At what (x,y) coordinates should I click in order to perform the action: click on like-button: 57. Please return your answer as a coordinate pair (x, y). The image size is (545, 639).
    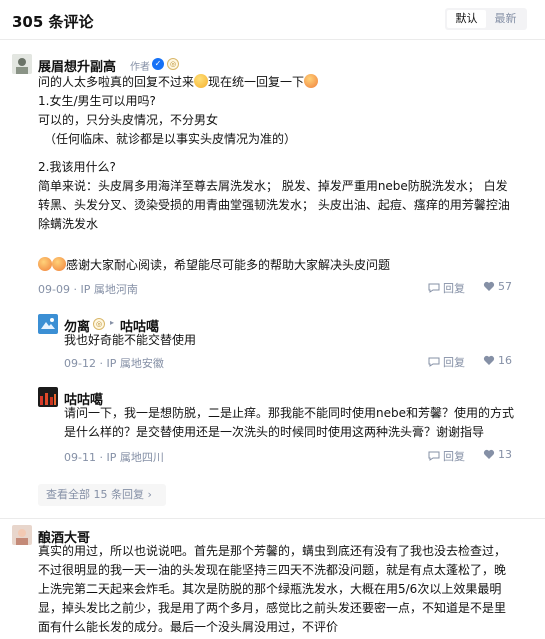
    Looking at the image, I should click on (497, 286).